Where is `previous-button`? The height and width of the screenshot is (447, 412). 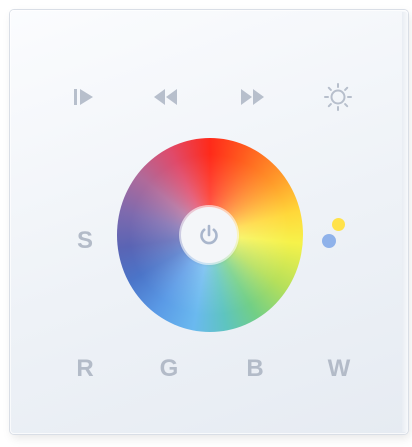
previous-button is located at coordinates (166, 97).